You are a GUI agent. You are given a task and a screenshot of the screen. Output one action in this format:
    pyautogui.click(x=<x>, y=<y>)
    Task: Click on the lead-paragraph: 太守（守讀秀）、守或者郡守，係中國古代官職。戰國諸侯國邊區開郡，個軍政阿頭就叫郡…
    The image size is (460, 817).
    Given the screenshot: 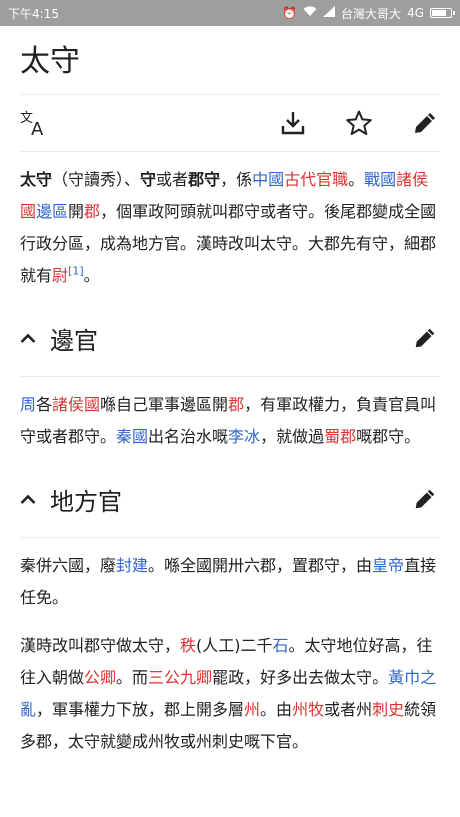 What is the action you would take?
    pyautogui.click(x=230, y=228)
    